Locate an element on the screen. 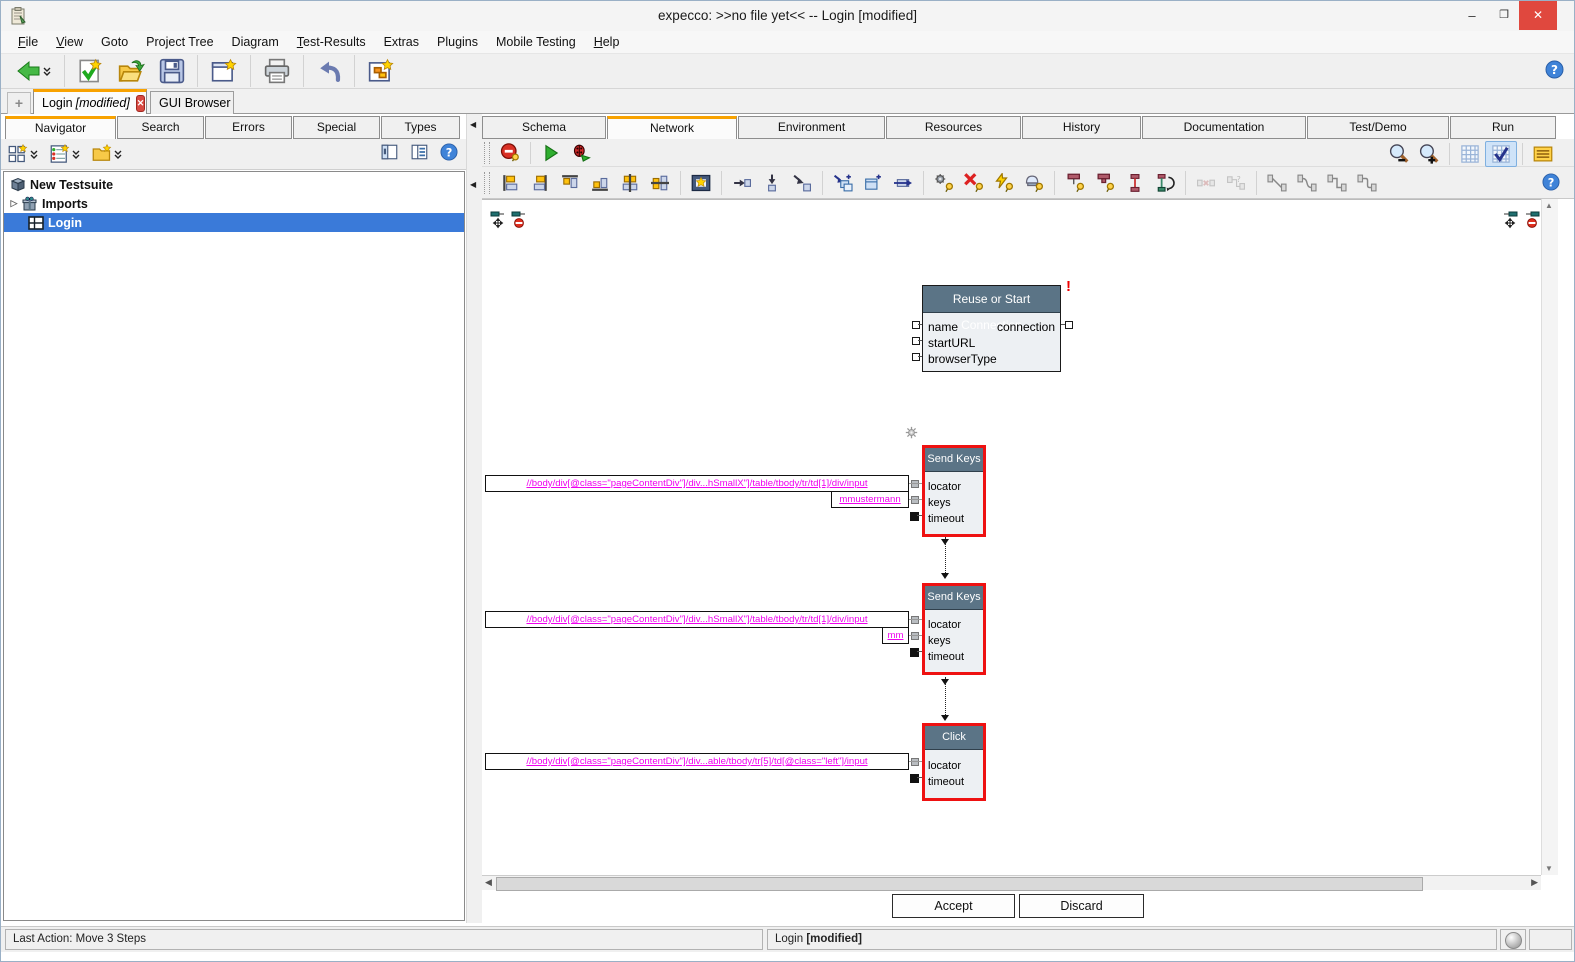  pin-bottom-icon is located at coordinates (1105, 183).